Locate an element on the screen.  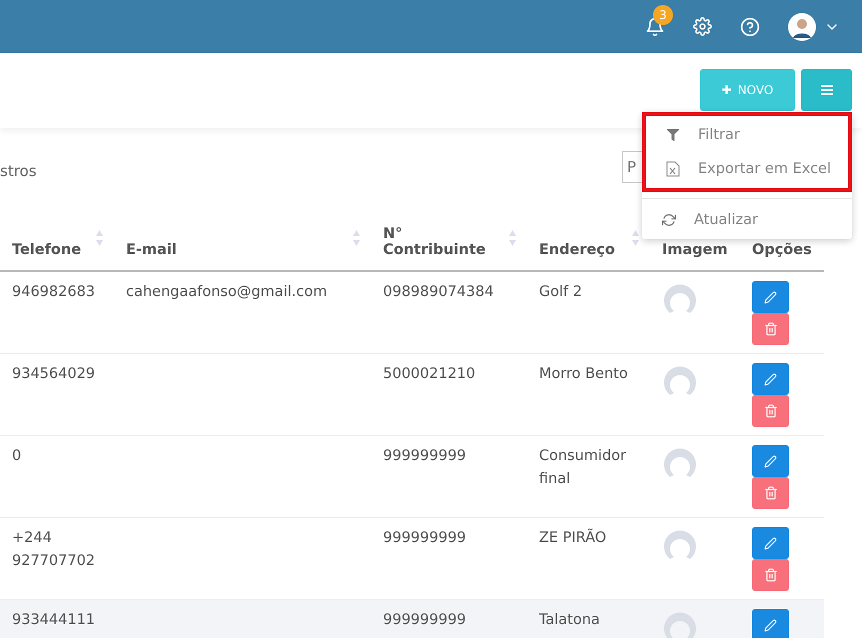
refresh-icon is located at coordinates (669, 220).